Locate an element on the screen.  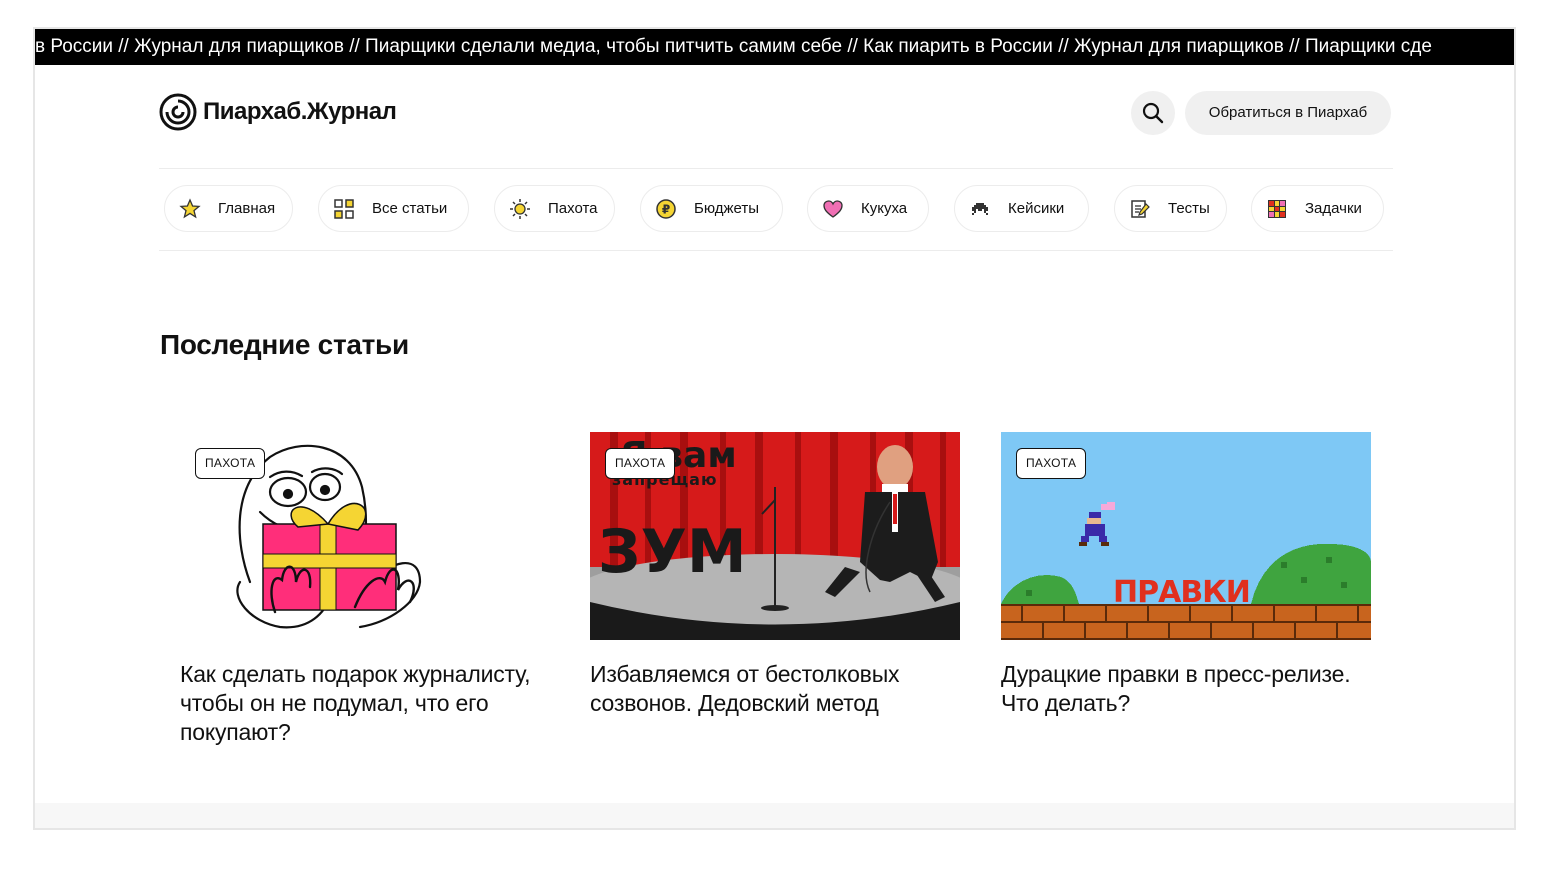
article-image: ПАХОТА is located at coordinates (365, 536).